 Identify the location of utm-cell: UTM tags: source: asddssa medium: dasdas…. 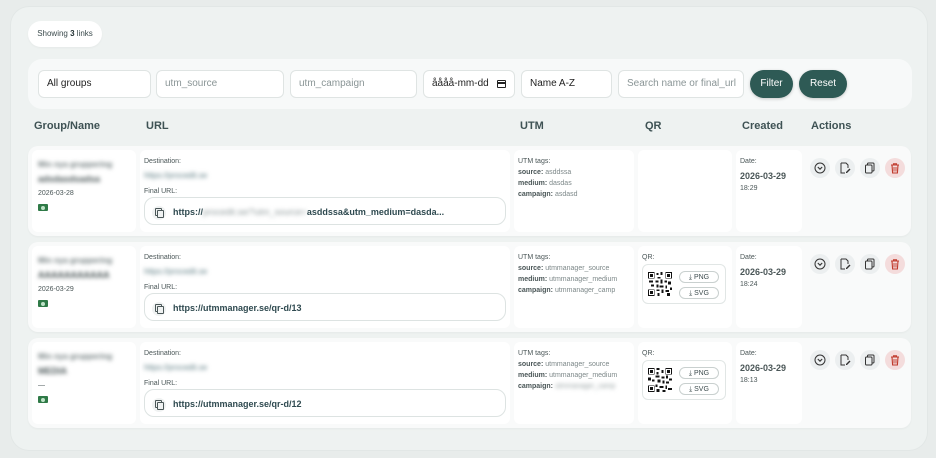
(574, 191).